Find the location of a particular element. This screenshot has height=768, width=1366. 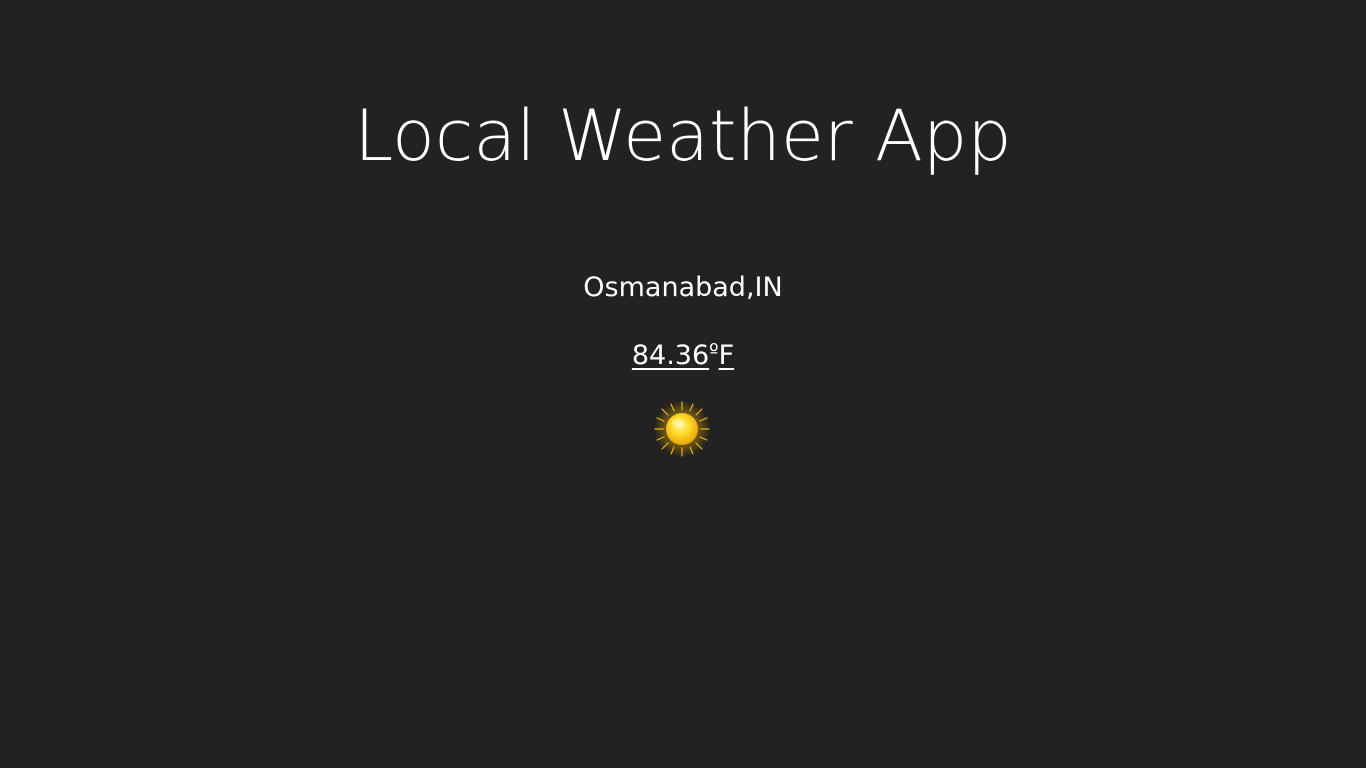

sun-icon is located at coordinates (682, 429).